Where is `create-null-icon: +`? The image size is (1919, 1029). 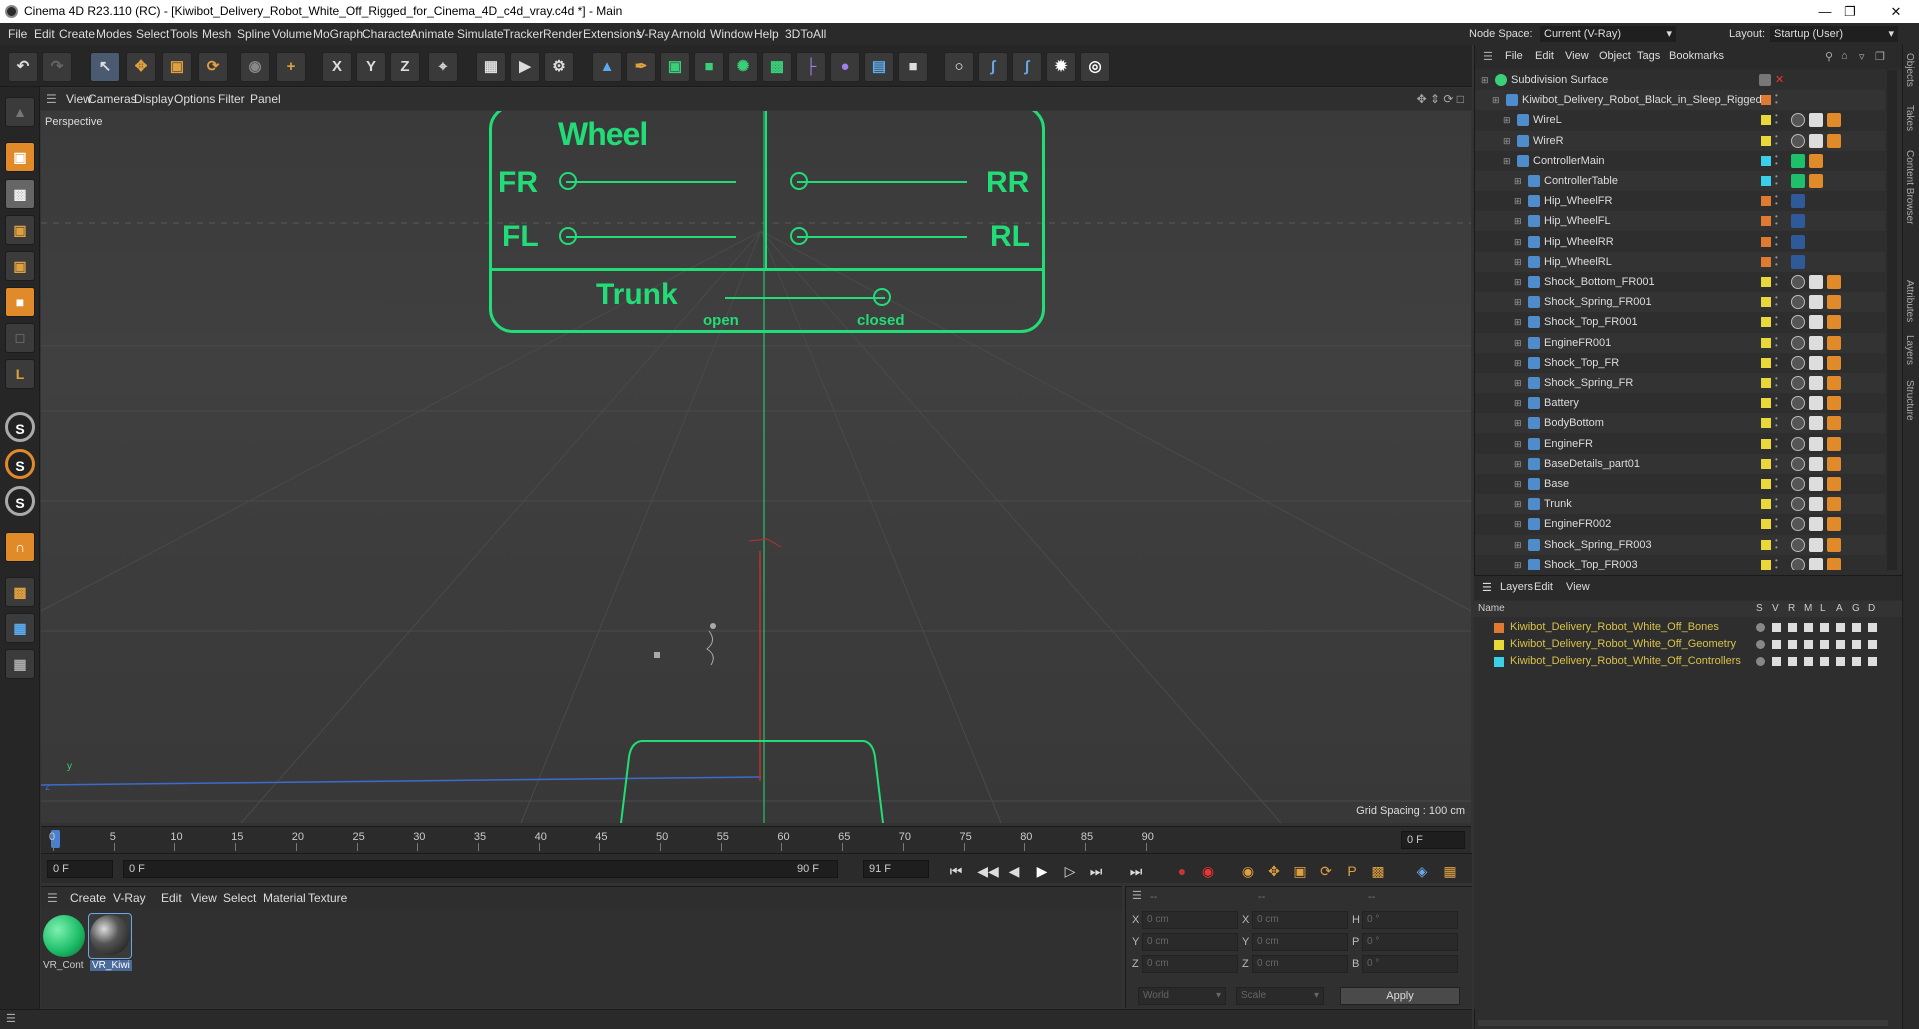 create-null-icon: + is located at coordinates (291, 67).